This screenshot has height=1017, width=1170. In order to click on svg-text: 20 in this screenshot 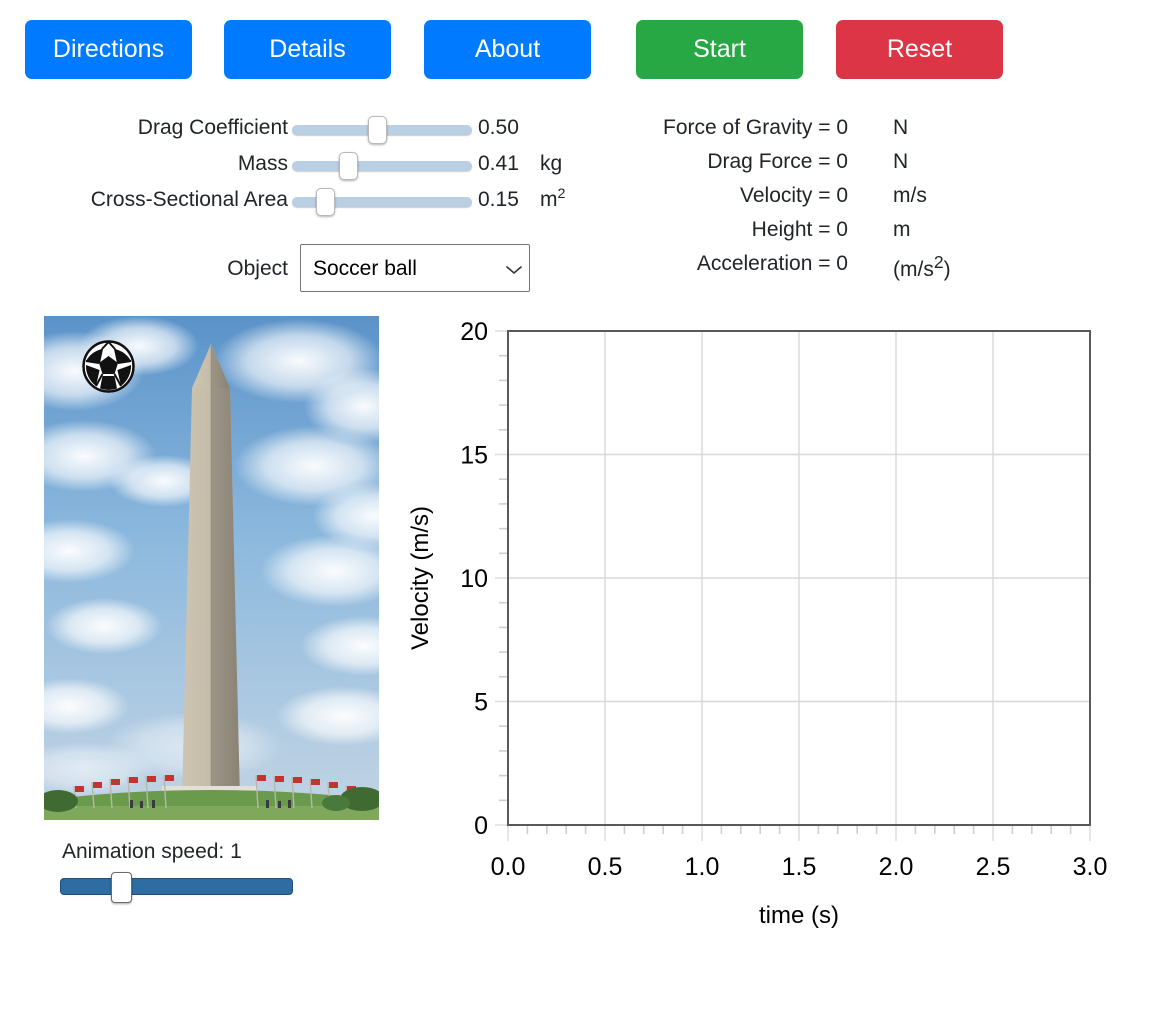, I will do `click(474, 332)`.